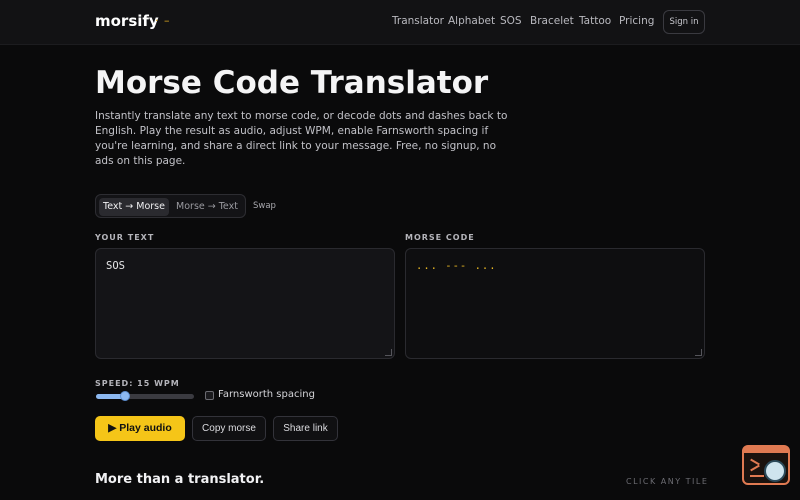 The width and height of the screenshot is (800, 500). I want to click on play-audio-button: ▶ Play audio, so click(140, 428).